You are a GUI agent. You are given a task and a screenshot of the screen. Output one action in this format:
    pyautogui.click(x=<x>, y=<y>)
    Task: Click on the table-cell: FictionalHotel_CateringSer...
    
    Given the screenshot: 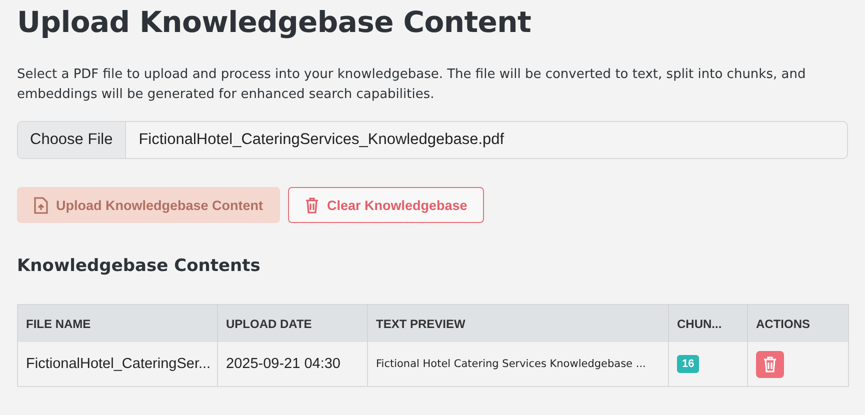 What is the action you would take?
    pyautogui.click(x=118, y=364)
    